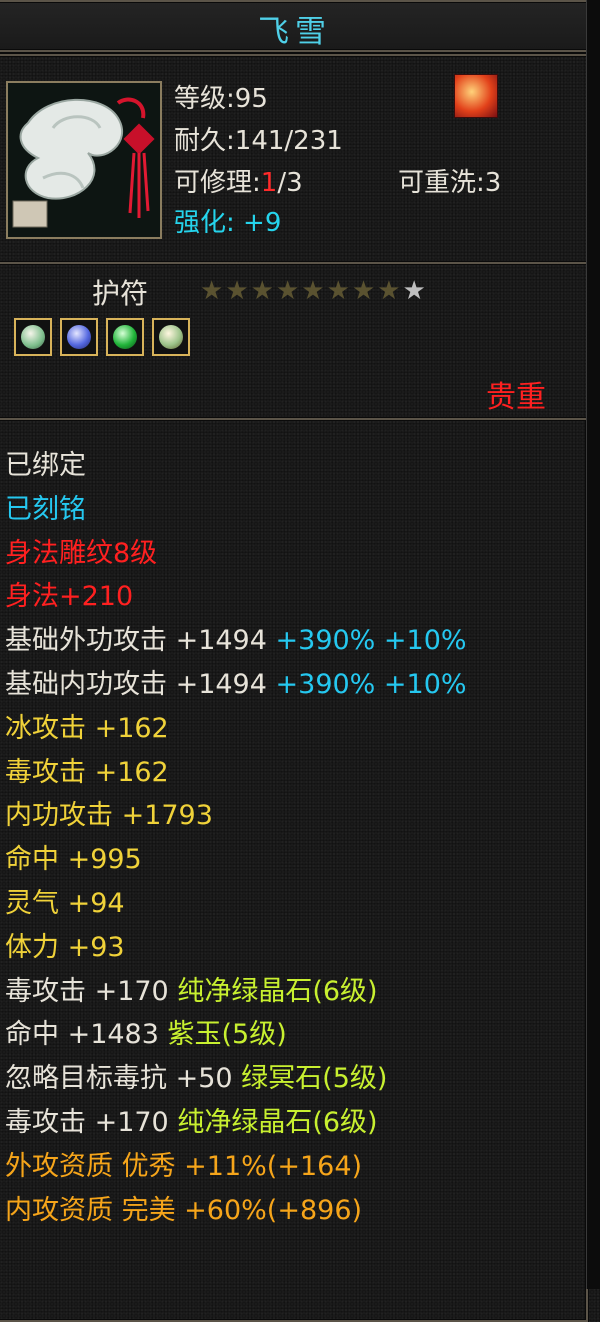 The width and height of the screenshot is (600, 1322). I want to click on stat-row: 毒攻击 +162, so click(236, 773).